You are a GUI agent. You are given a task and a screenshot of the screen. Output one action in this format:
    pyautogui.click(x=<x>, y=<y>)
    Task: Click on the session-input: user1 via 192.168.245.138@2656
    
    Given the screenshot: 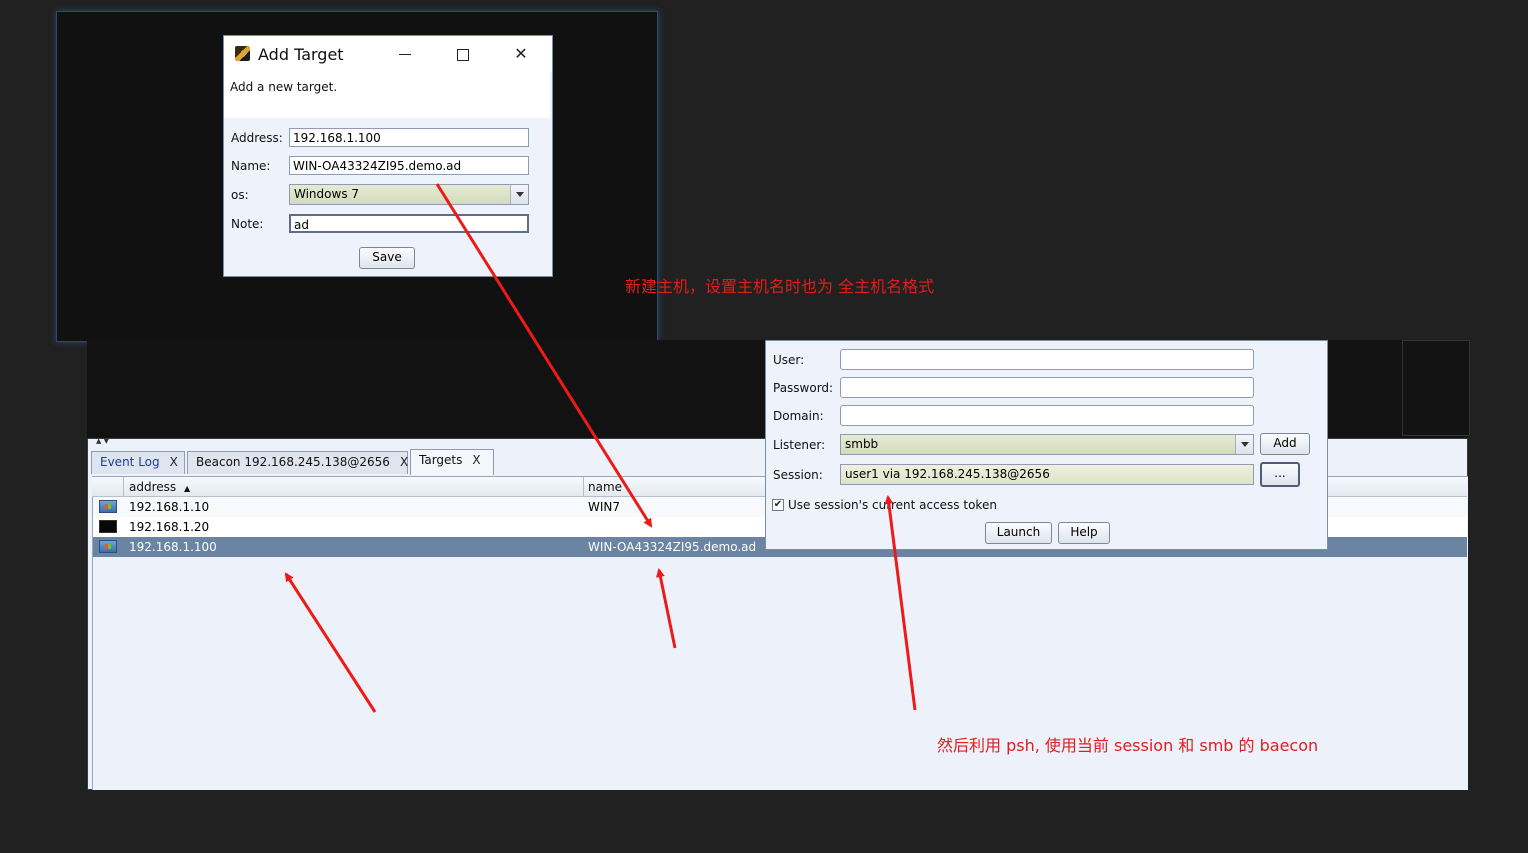 What is the action you would take?
    pyautogui.click(x=1047, y=474)
    